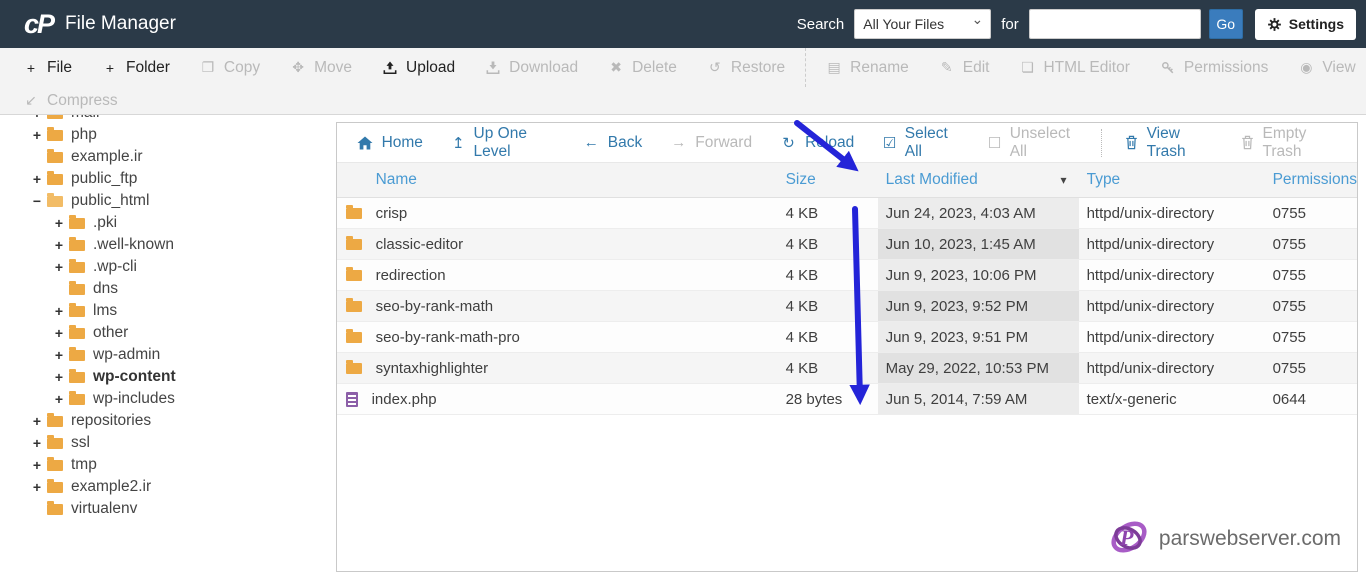 Image resolution: width=1366 pixels, height=579 pixels. I want to click on column-header-type: Type, so click(1160, 180).